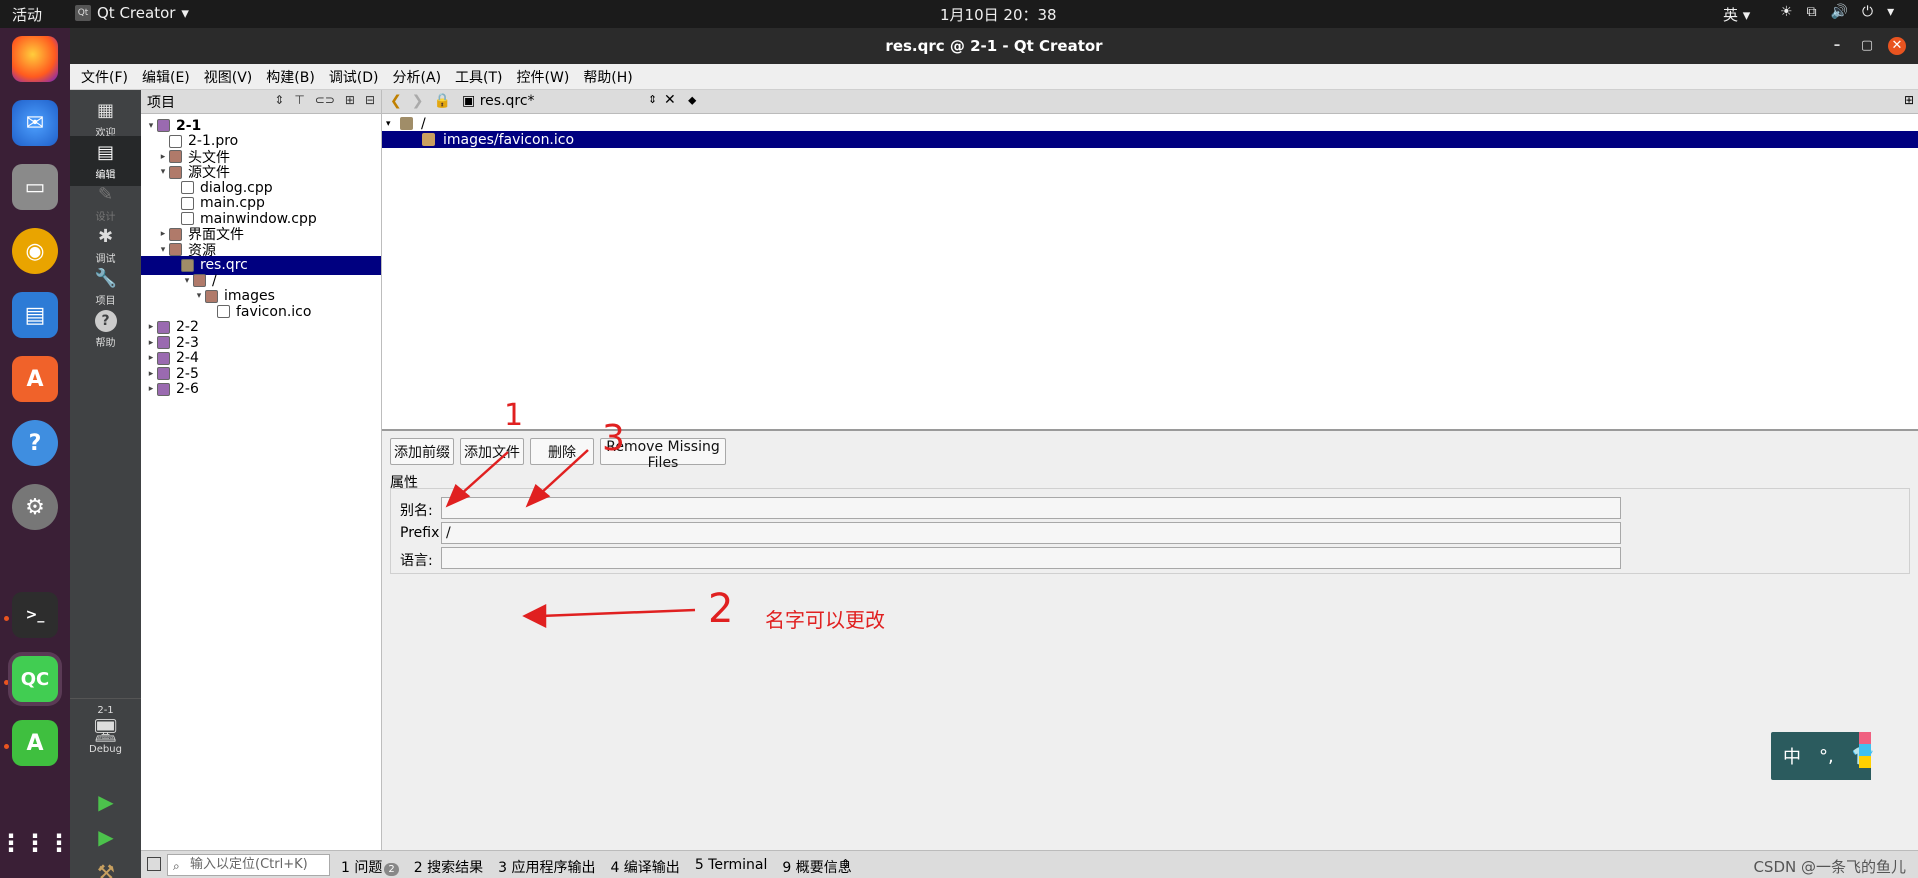  I want to click on firefox-icon, so click(35, 59).